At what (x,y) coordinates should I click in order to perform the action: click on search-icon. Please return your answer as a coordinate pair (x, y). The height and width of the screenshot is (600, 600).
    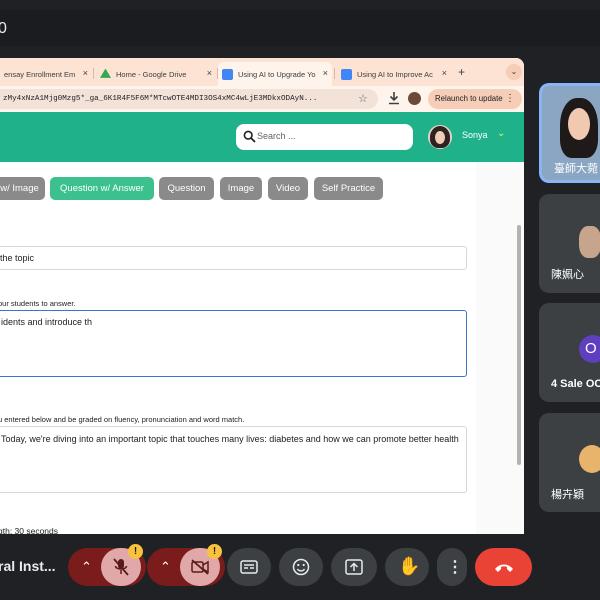
    Looking at the image, I should click on (249, 136).